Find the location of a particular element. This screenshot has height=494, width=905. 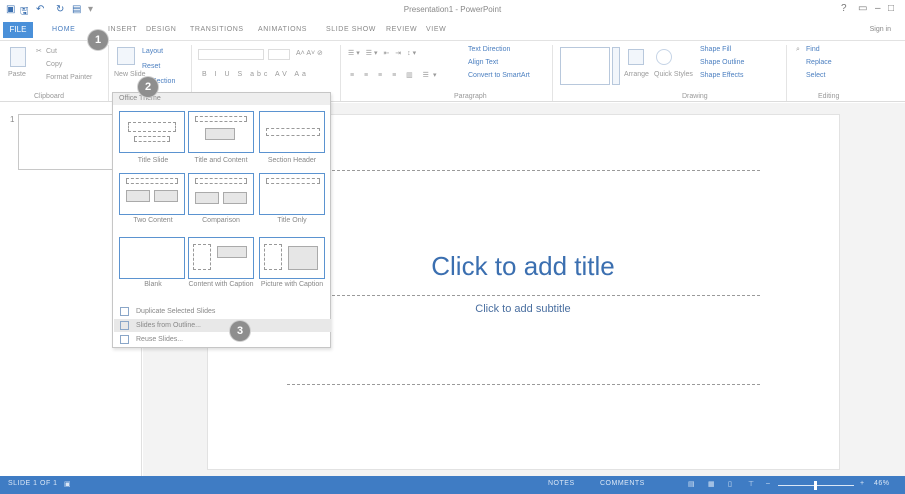

layout-content-with-caption is located at coordinates (221, 258).